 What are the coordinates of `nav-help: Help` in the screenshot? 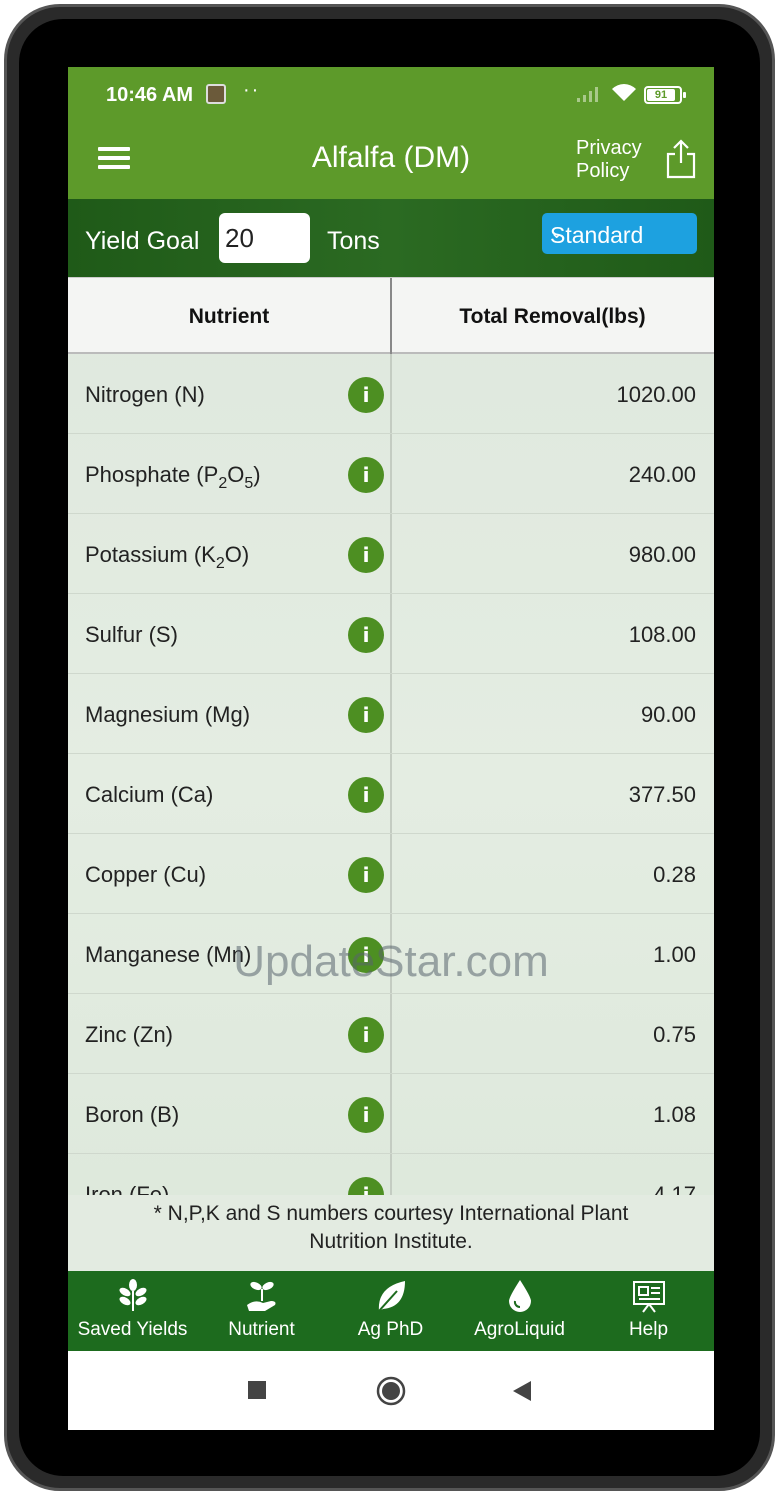 It's located at (648, 1311).